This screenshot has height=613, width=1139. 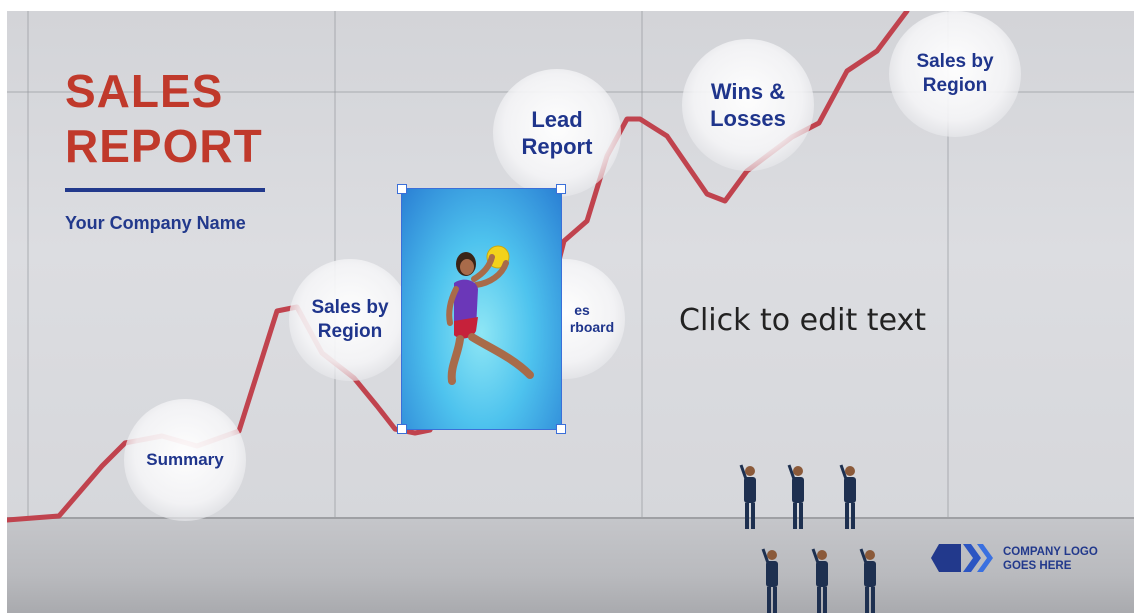 What do you see at coordinates (748, 118) in the screenshot?
I see `bubble-label-line: Losses` at bounding box center [748, 118].